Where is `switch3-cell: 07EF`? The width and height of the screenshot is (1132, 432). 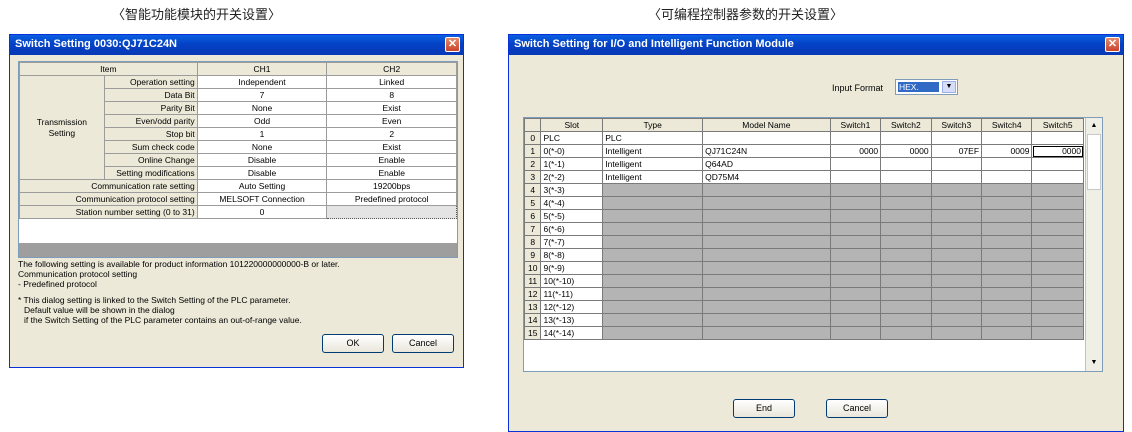
switch3-cell: 07EF is located at coordinates (956, 151).